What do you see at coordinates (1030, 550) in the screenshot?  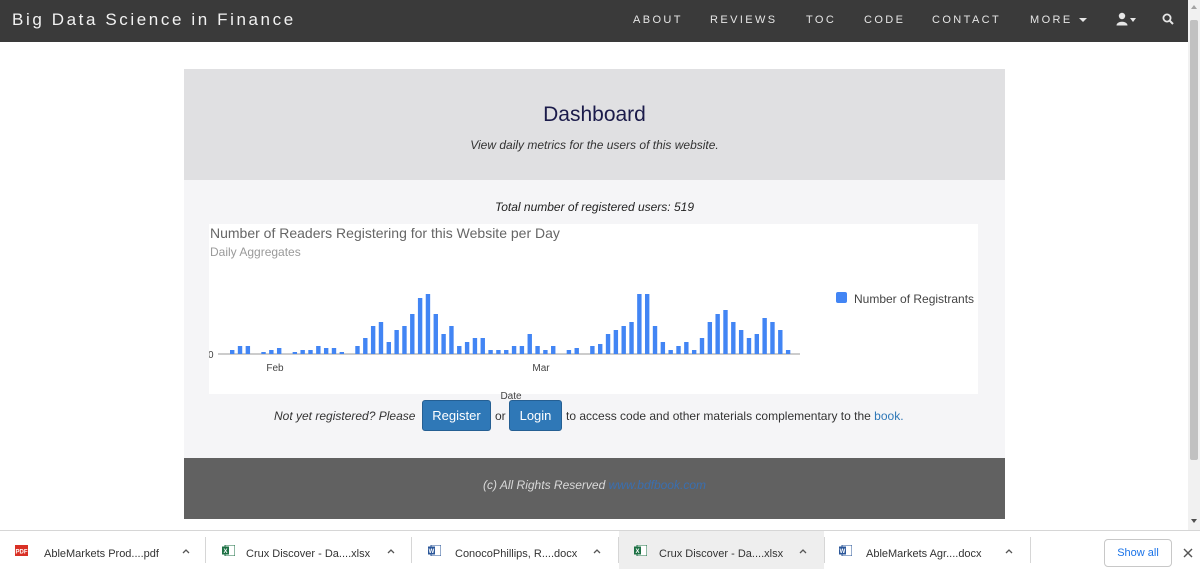 I see `download-divider` at bounding box center [1030, 550].